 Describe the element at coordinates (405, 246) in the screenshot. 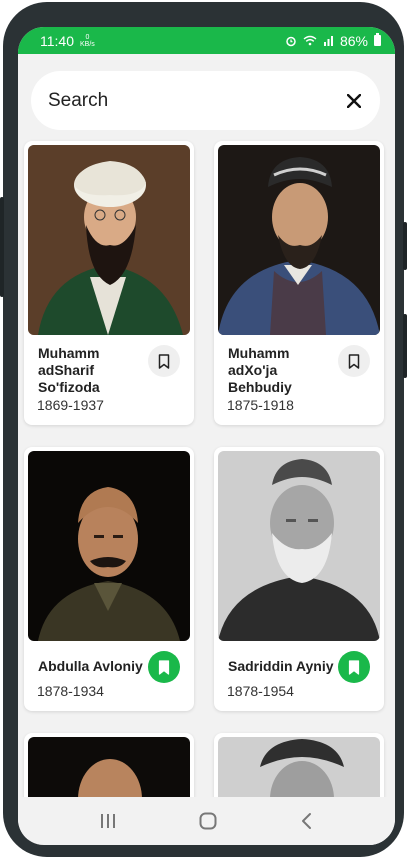

I see `power-button` at that location.